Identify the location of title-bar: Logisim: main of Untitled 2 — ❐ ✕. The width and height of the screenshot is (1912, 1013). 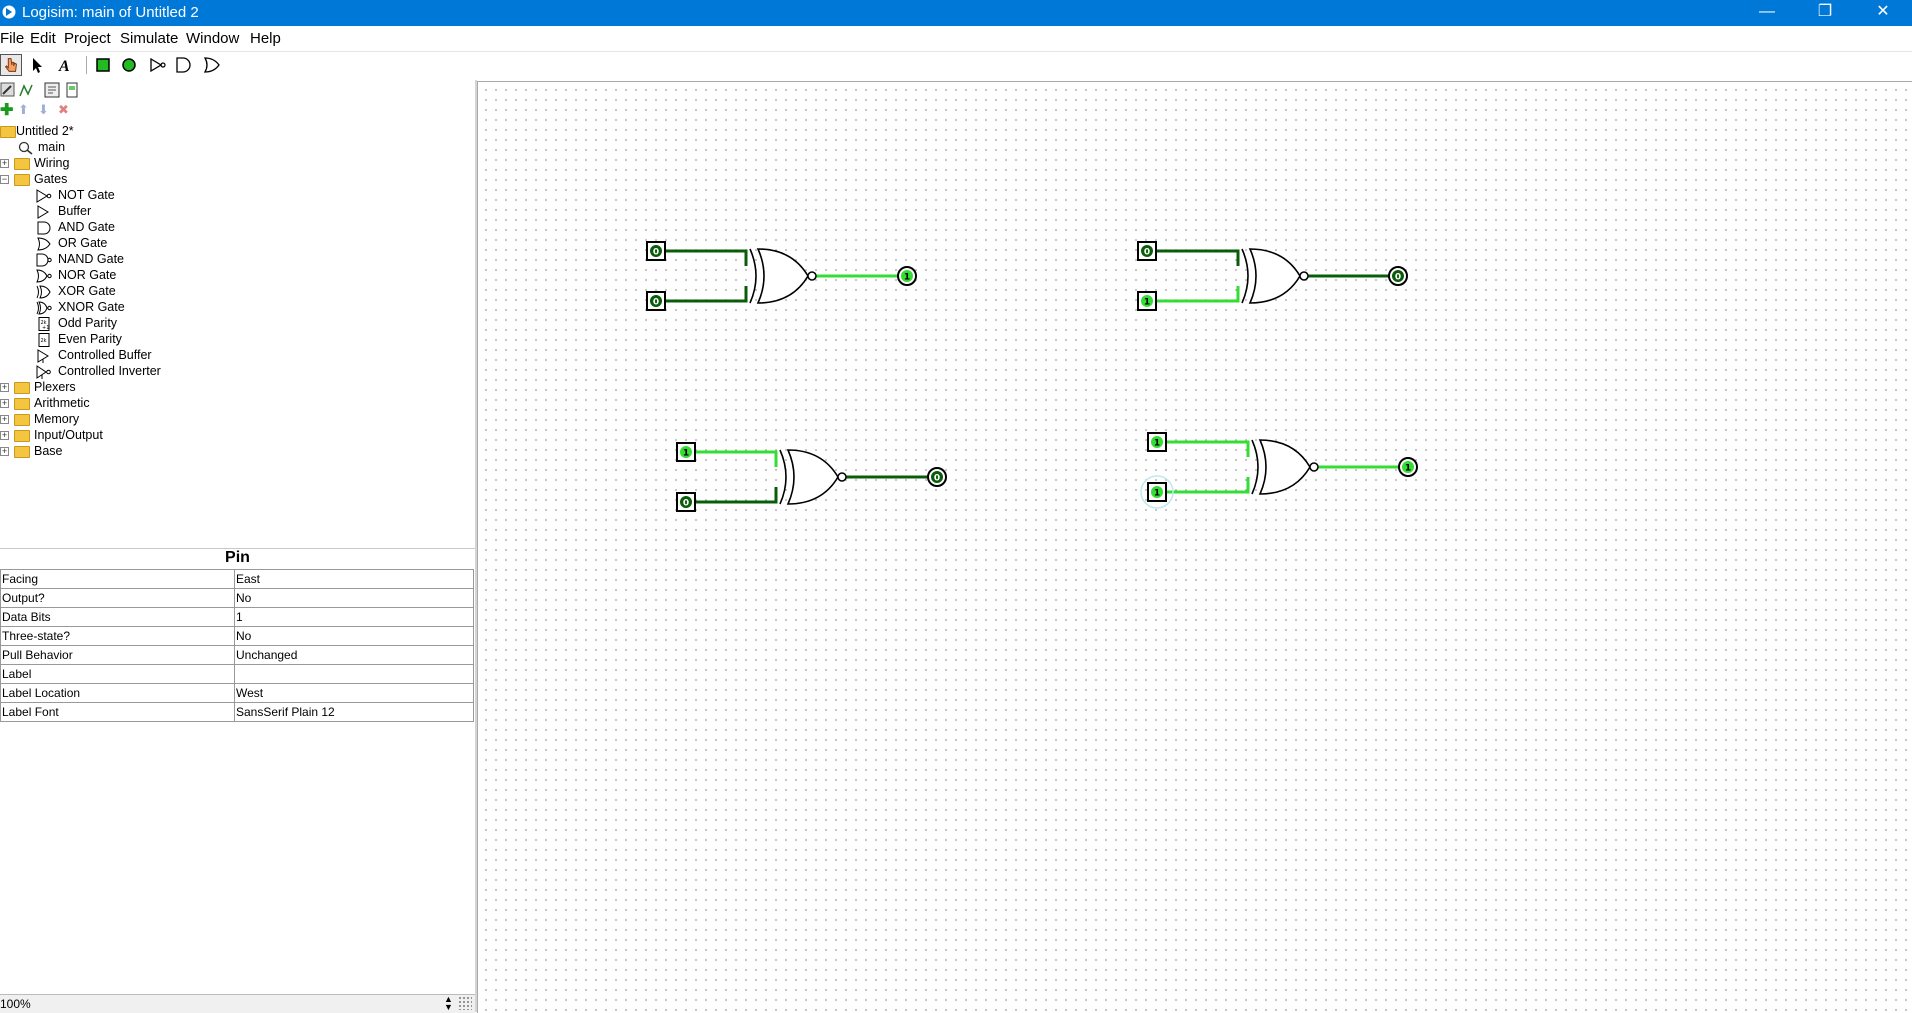
(956, 13).